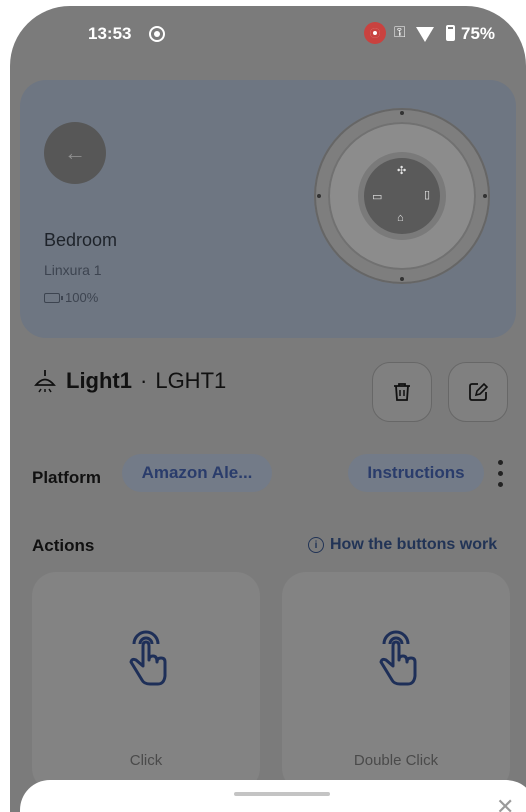 Image resolution: width=526 pixels, height=812 pixels. Describe the element at coordinates (505, 804) in the screenshot. I see `close-icon: ✕` at that location.